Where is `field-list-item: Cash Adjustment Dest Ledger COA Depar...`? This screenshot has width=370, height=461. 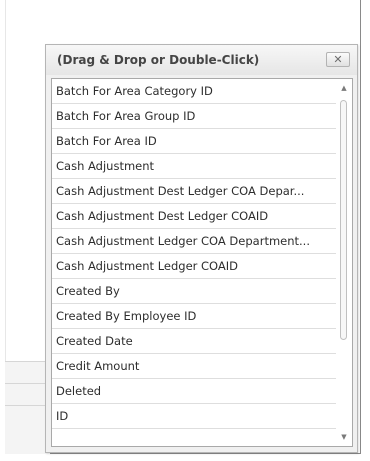 field-list-item: Cash Adjustment Dest Ledger COA Depar... is located at coordinates (194, 191).